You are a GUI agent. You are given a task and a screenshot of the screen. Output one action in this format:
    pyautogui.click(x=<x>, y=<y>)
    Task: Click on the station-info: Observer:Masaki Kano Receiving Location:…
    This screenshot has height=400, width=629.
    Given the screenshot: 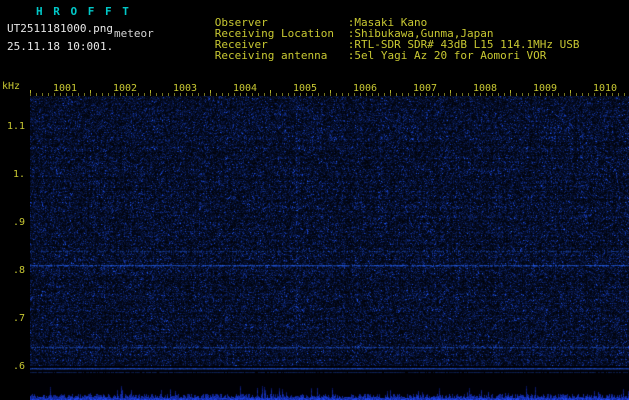 What is the action you would take?
    pyautogui.click(x=402, y=33)
    